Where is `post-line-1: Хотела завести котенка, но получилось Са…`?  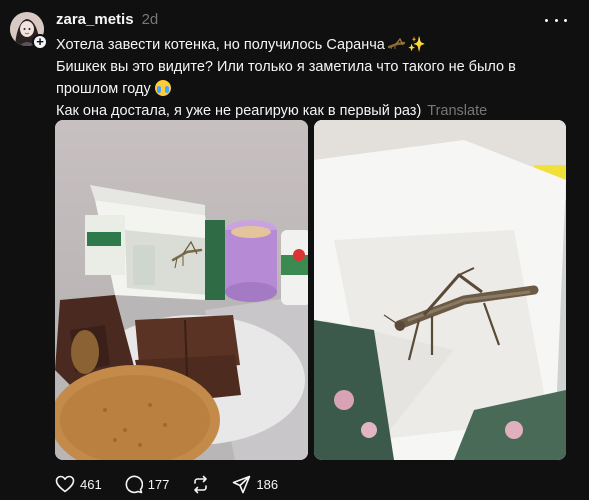
post-line-1: Хотела завести котенка, но получилось Са… is located at coordinates (241, 45).